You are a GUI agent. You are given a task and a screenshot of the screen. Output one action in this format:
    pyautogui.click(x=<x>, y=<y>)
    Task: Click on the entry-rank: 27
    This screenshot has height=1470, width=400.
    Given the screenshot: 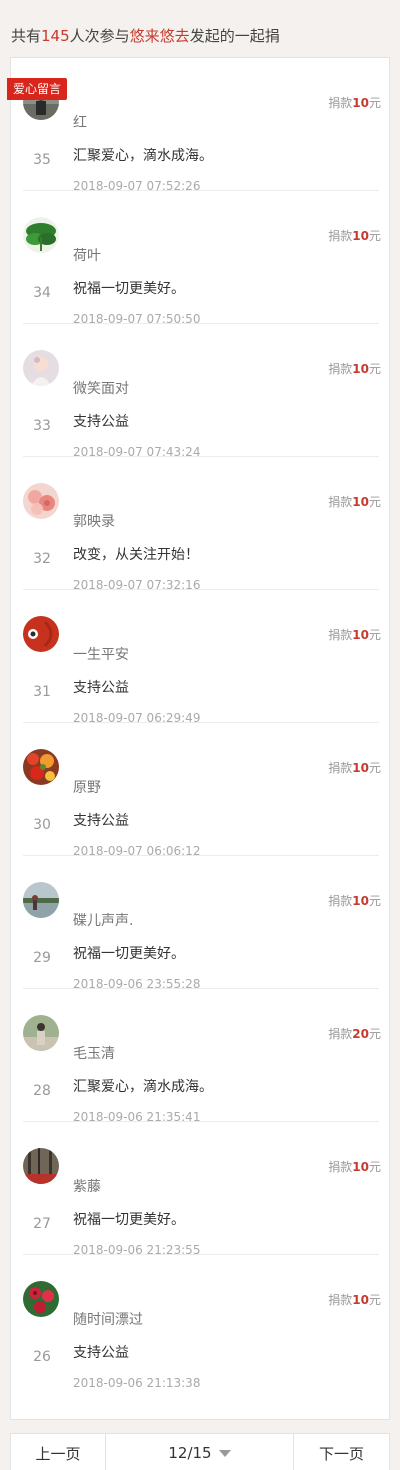 What is the action you would take?
    pyautogui.click(x=42, y=1224)
    